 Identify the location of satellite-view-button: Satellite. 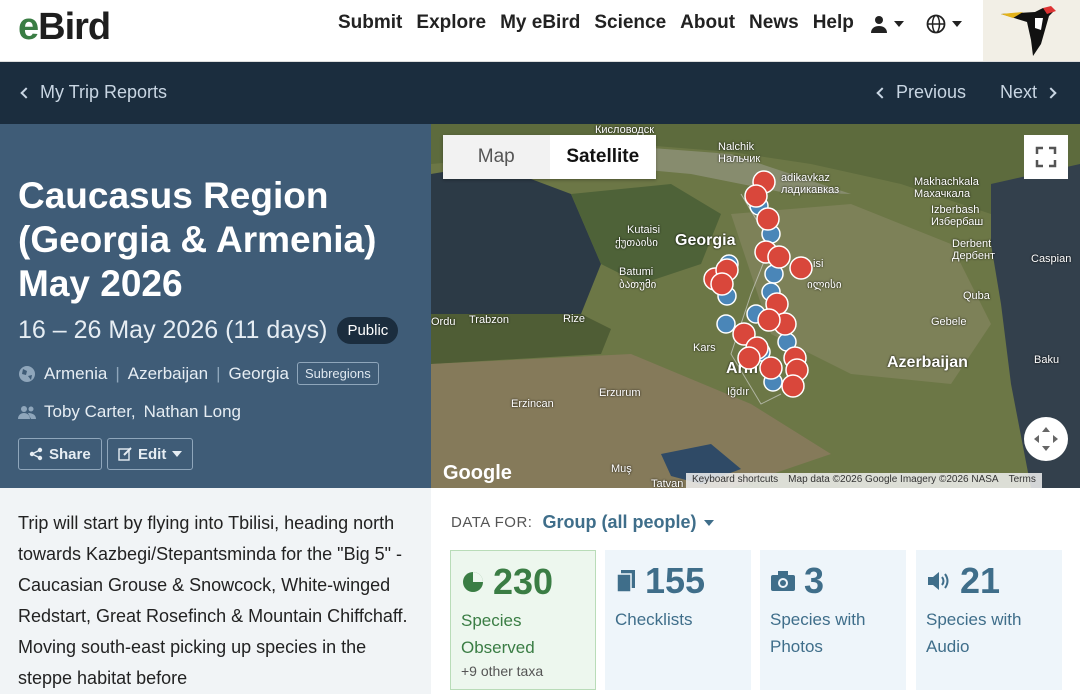
(603, 157).